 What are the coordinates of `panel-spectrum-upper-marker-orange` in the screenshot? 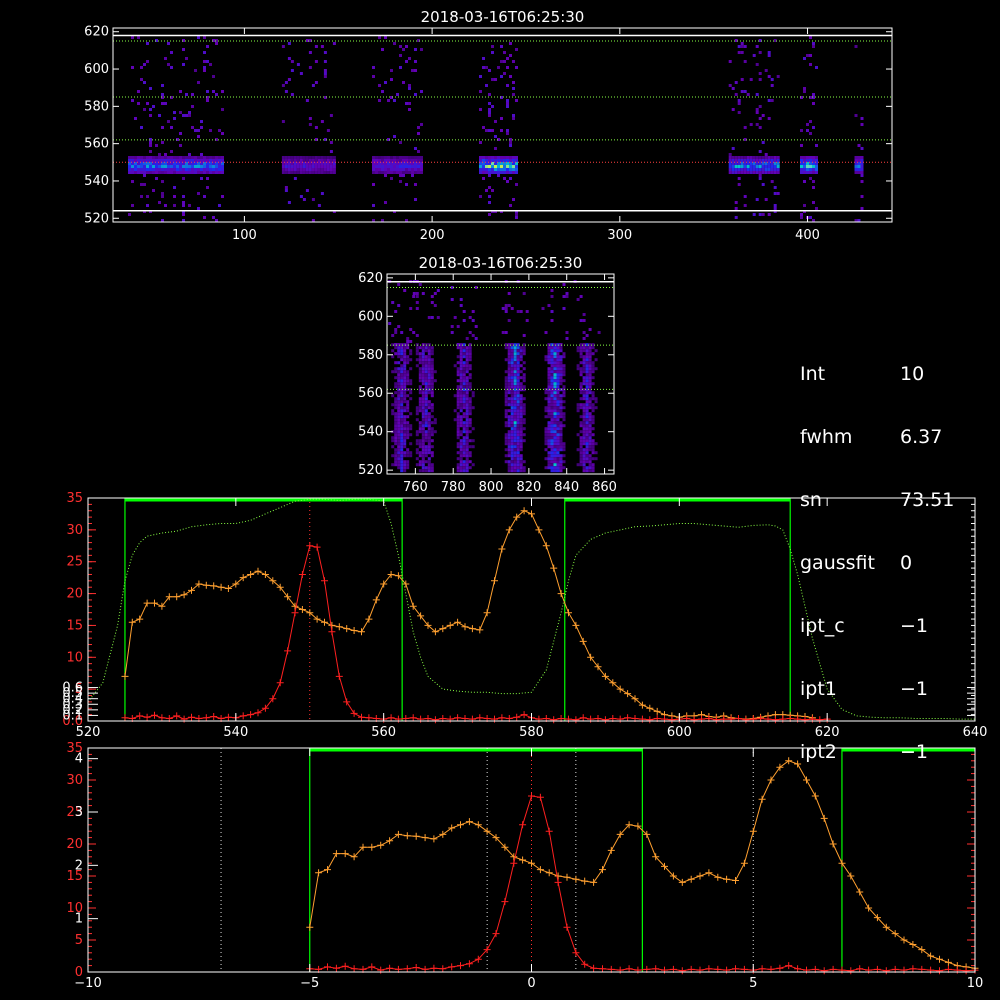 It's located at (361, 632).